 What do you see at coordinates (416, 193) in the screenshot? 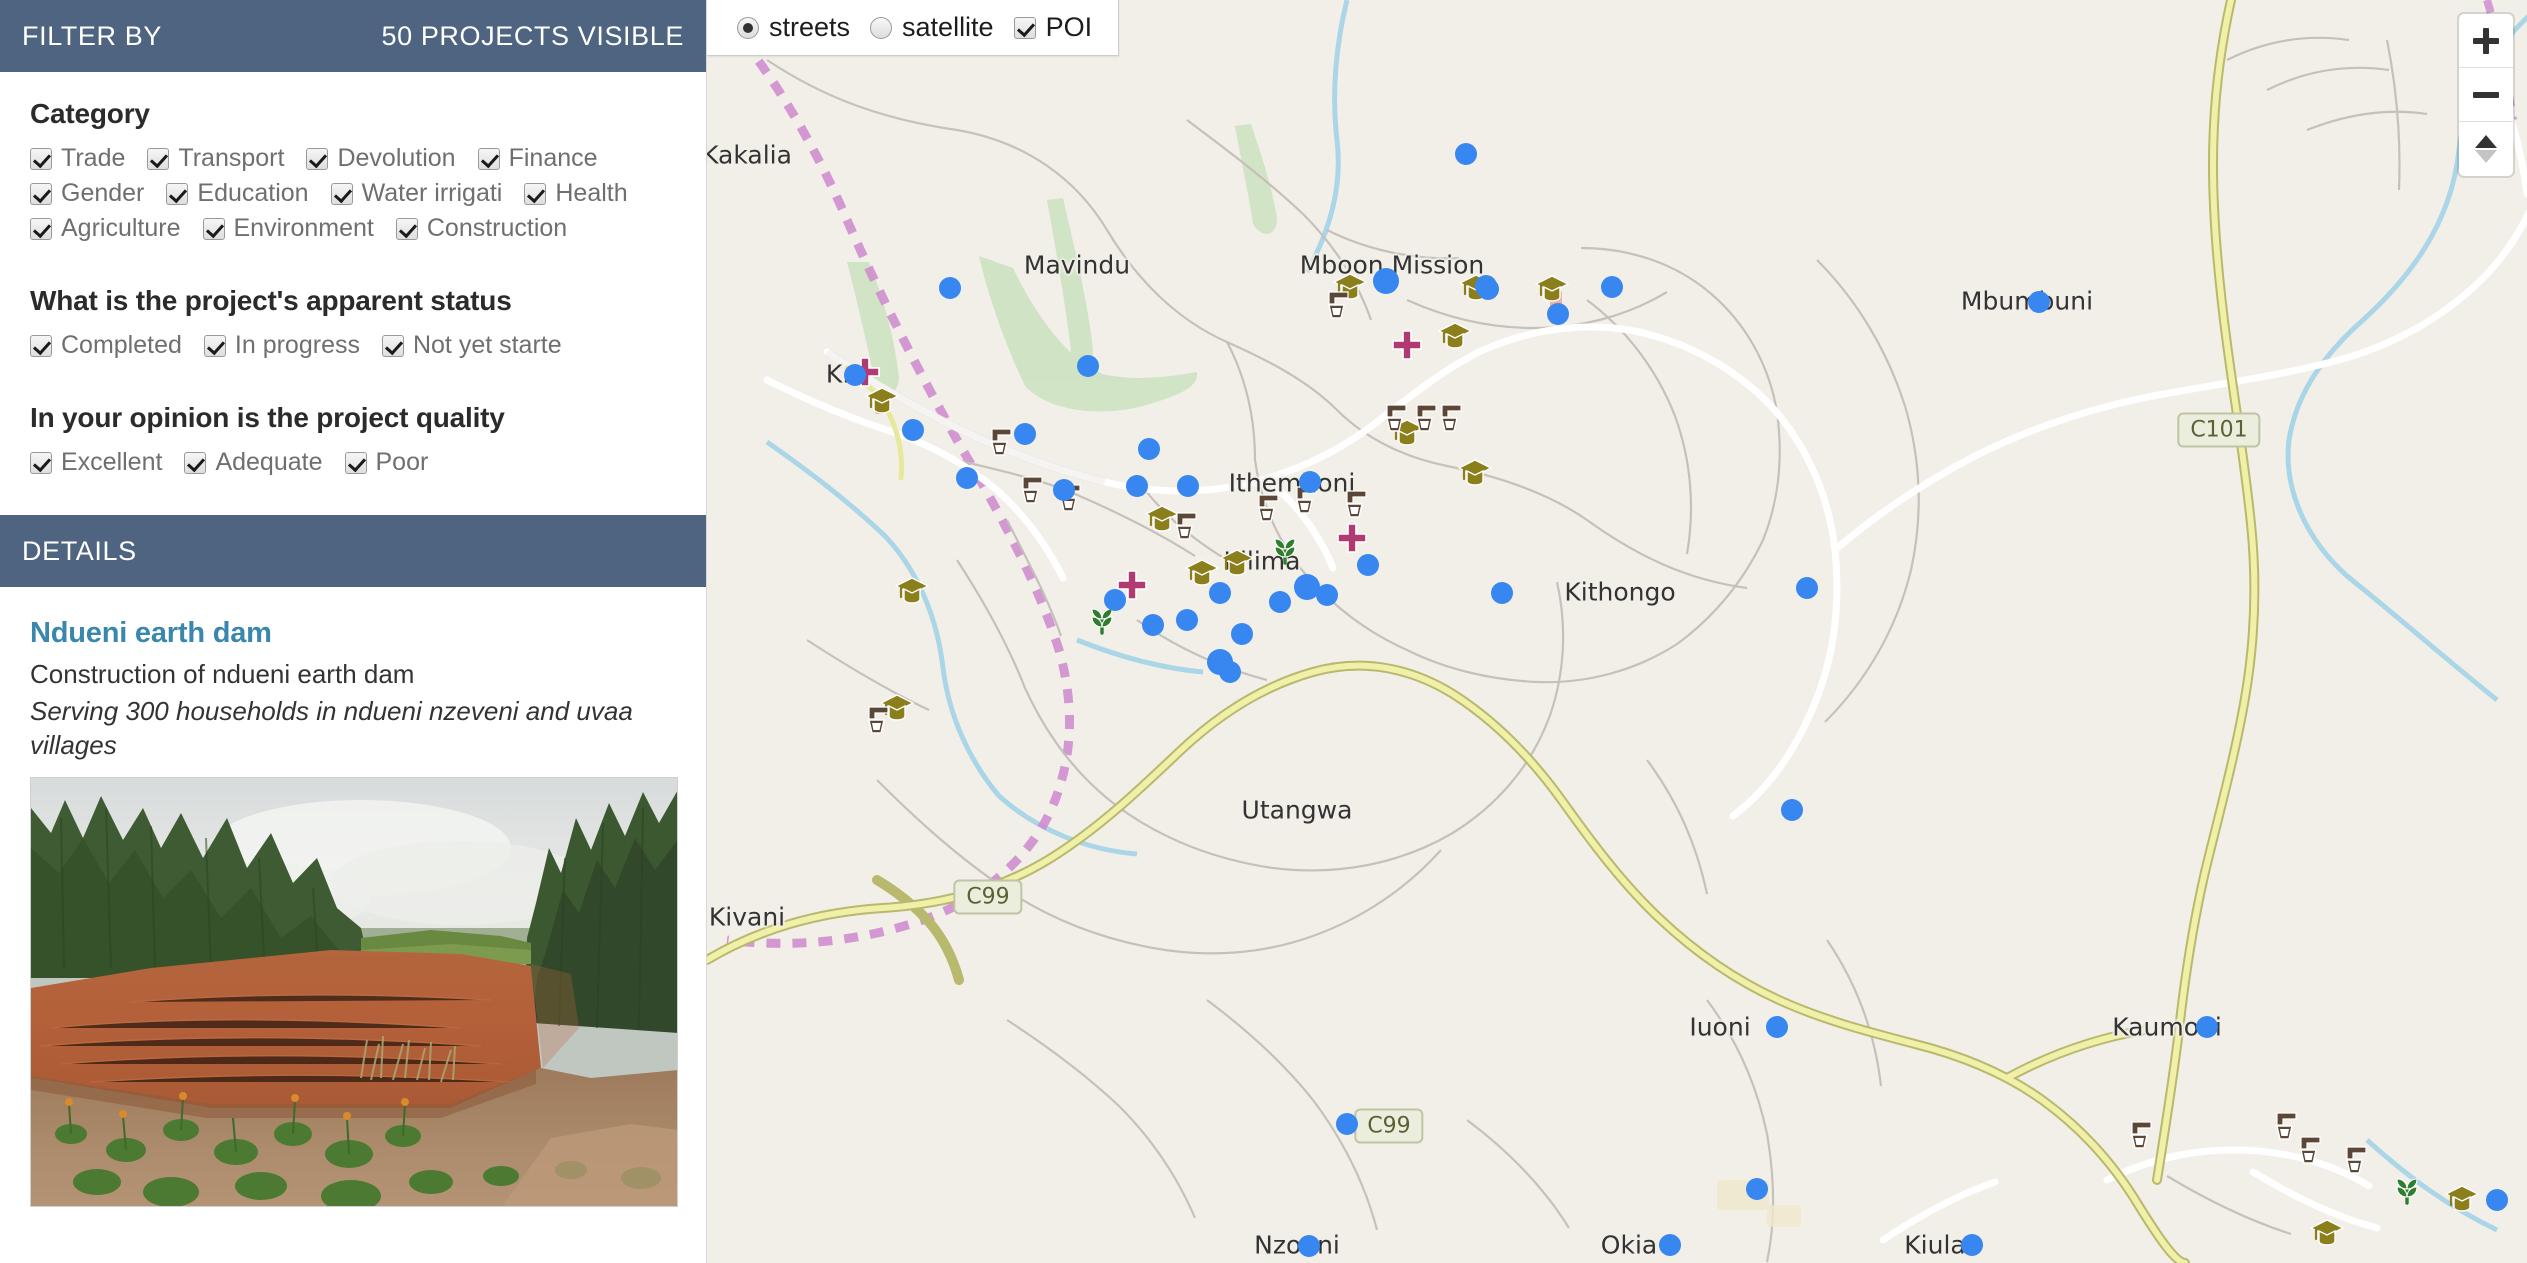
I see `filter-option-water-irrigati: Water irrigati` at bounding box center [416, 193].